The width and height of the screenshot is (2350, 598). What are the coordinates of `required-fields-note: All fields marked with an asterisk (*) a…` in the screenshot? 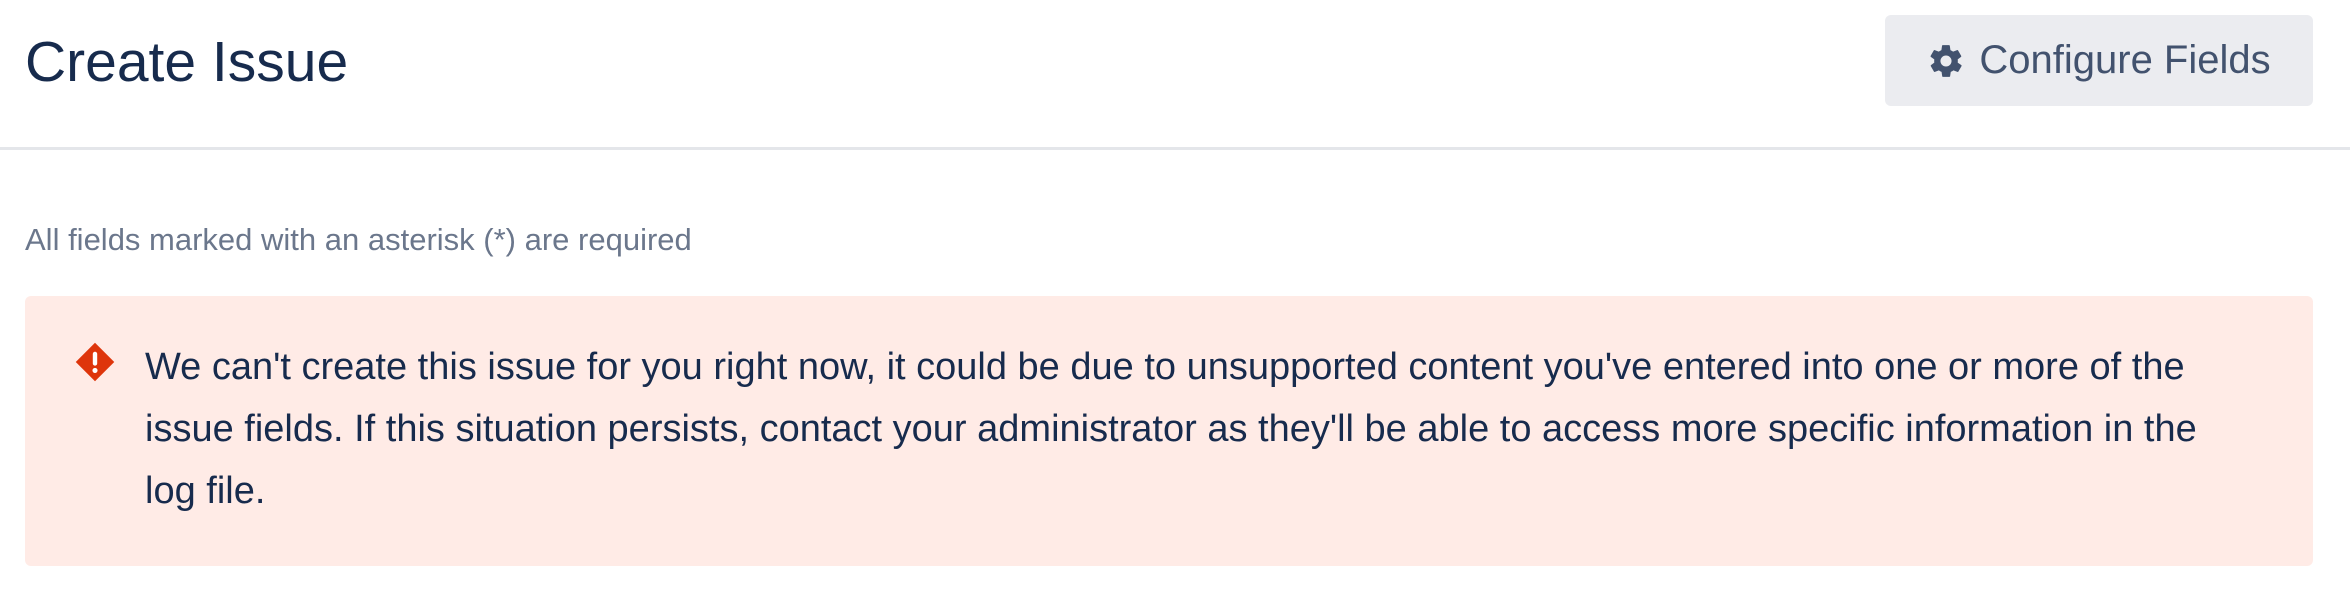 It's located at (358, 239).